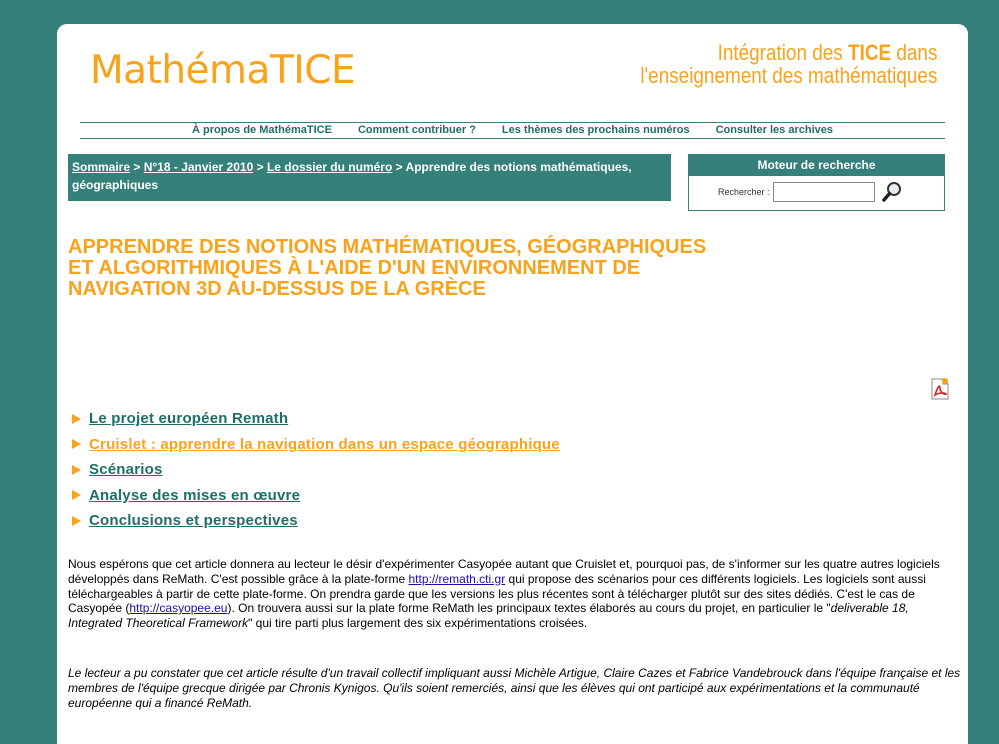 This screenshot has height=744, width=999. I want to click on toc-link-analyse: Analyse des mises en œuvre, so click(194, 495).